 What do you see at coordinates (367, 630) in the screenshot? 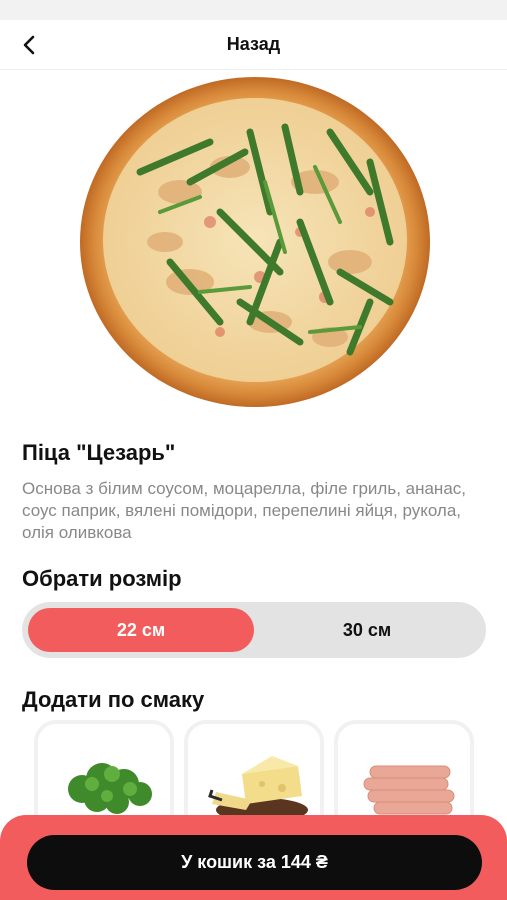
I see `size-option-30: 30 см` at bounding box center [367, 630].